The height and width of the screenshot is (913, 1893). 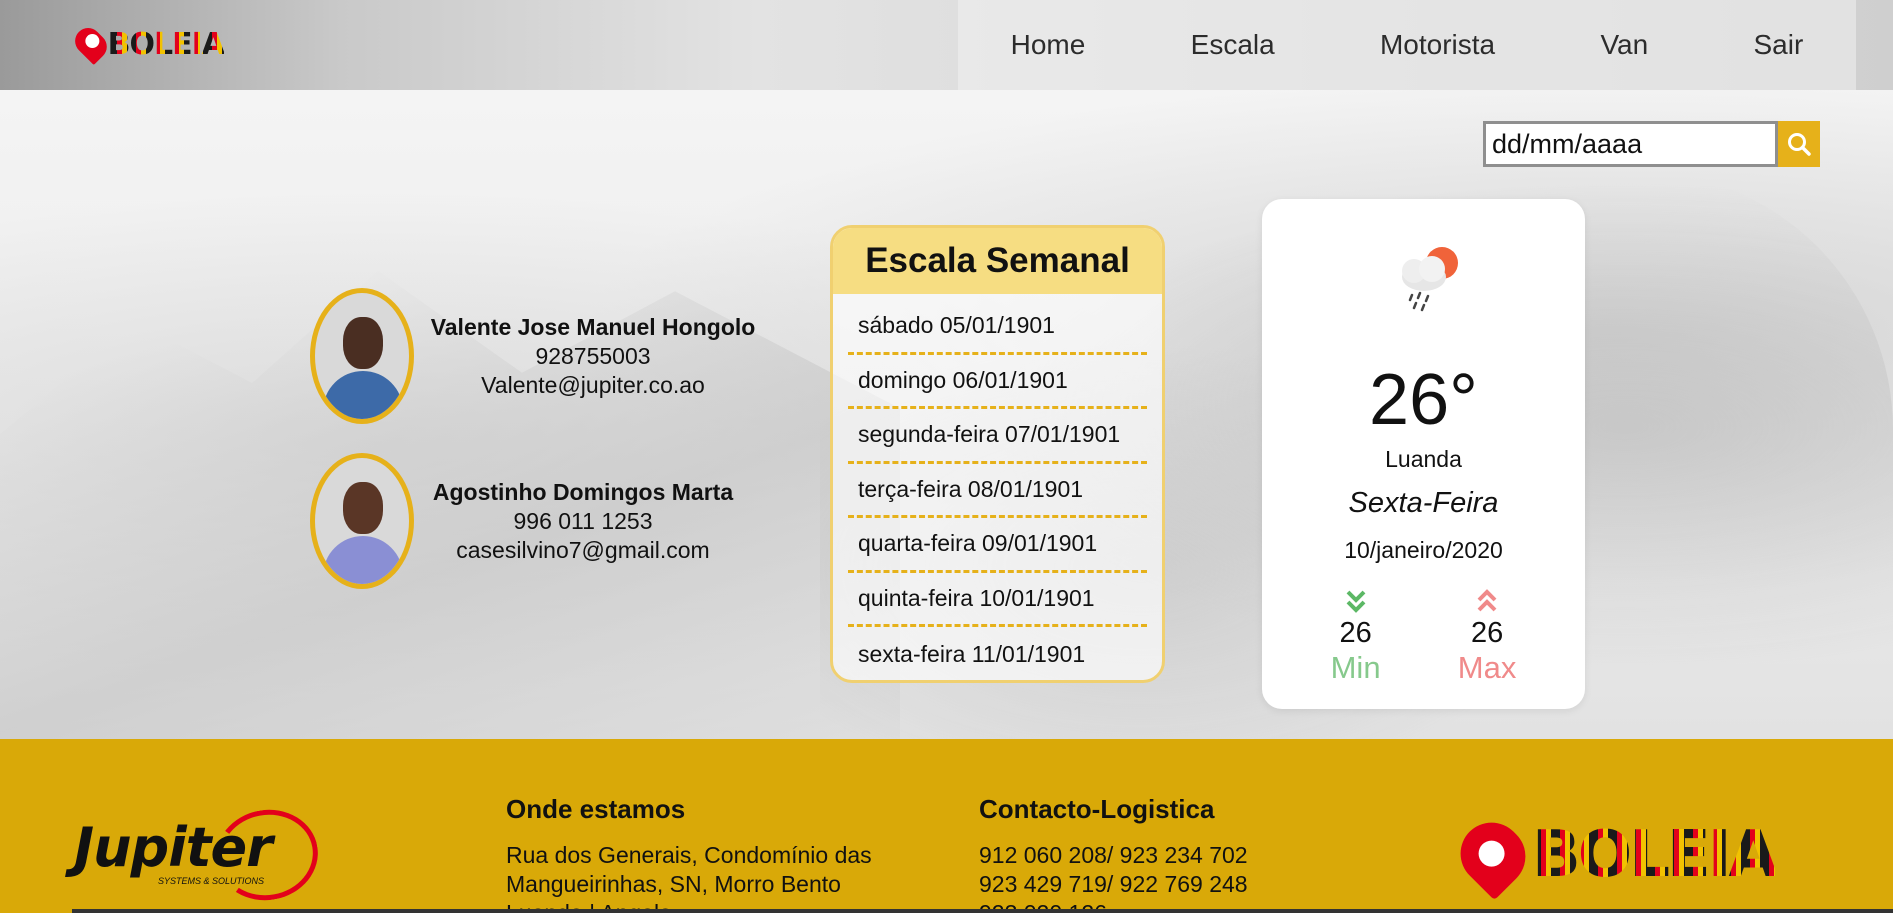 What do you see at coordinates (1655, 855) in the screenshot?
I see `boleia-footer-logo-text: BOLEIA` at bounding box center [1655, 855].